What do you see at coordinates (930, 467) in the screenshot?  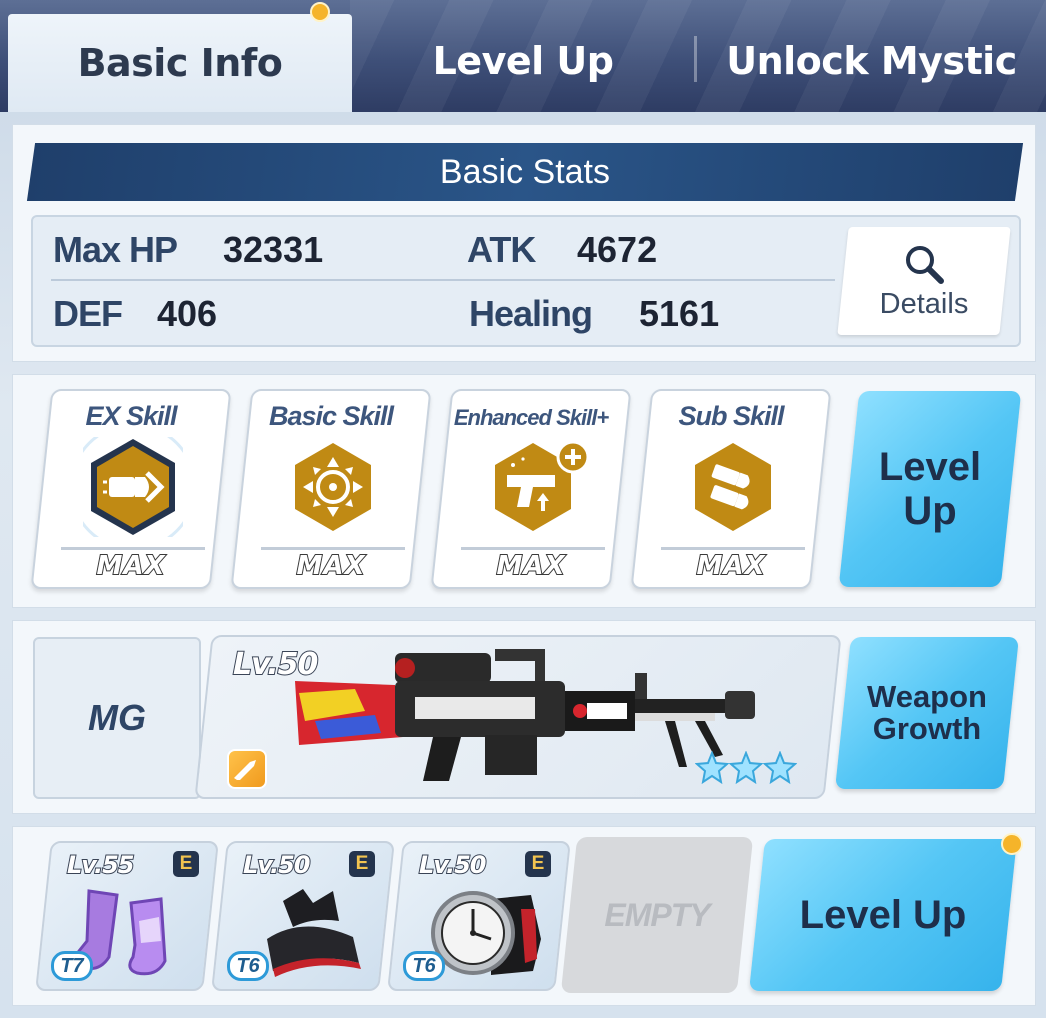 I see `level-up-line1: Level` at bounding box center [930, 467].